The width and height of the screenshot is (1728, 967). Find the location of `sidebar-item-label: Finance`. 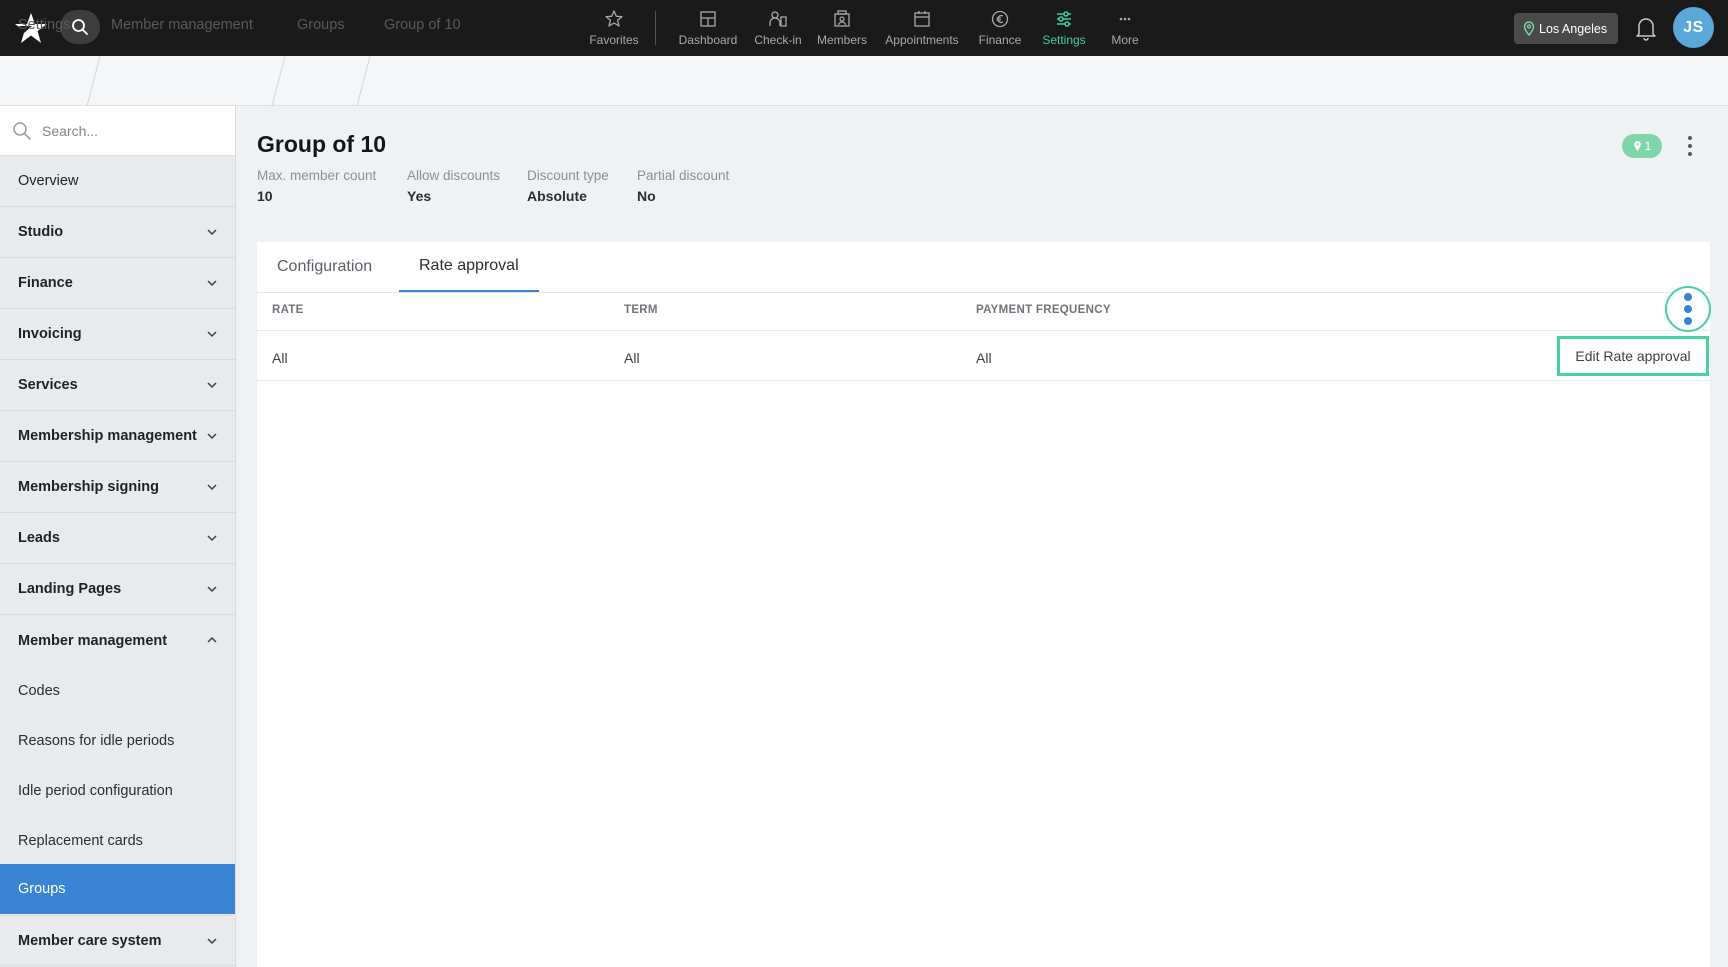

sidebar-item-label: Finance is located at coordinates (45, 283).